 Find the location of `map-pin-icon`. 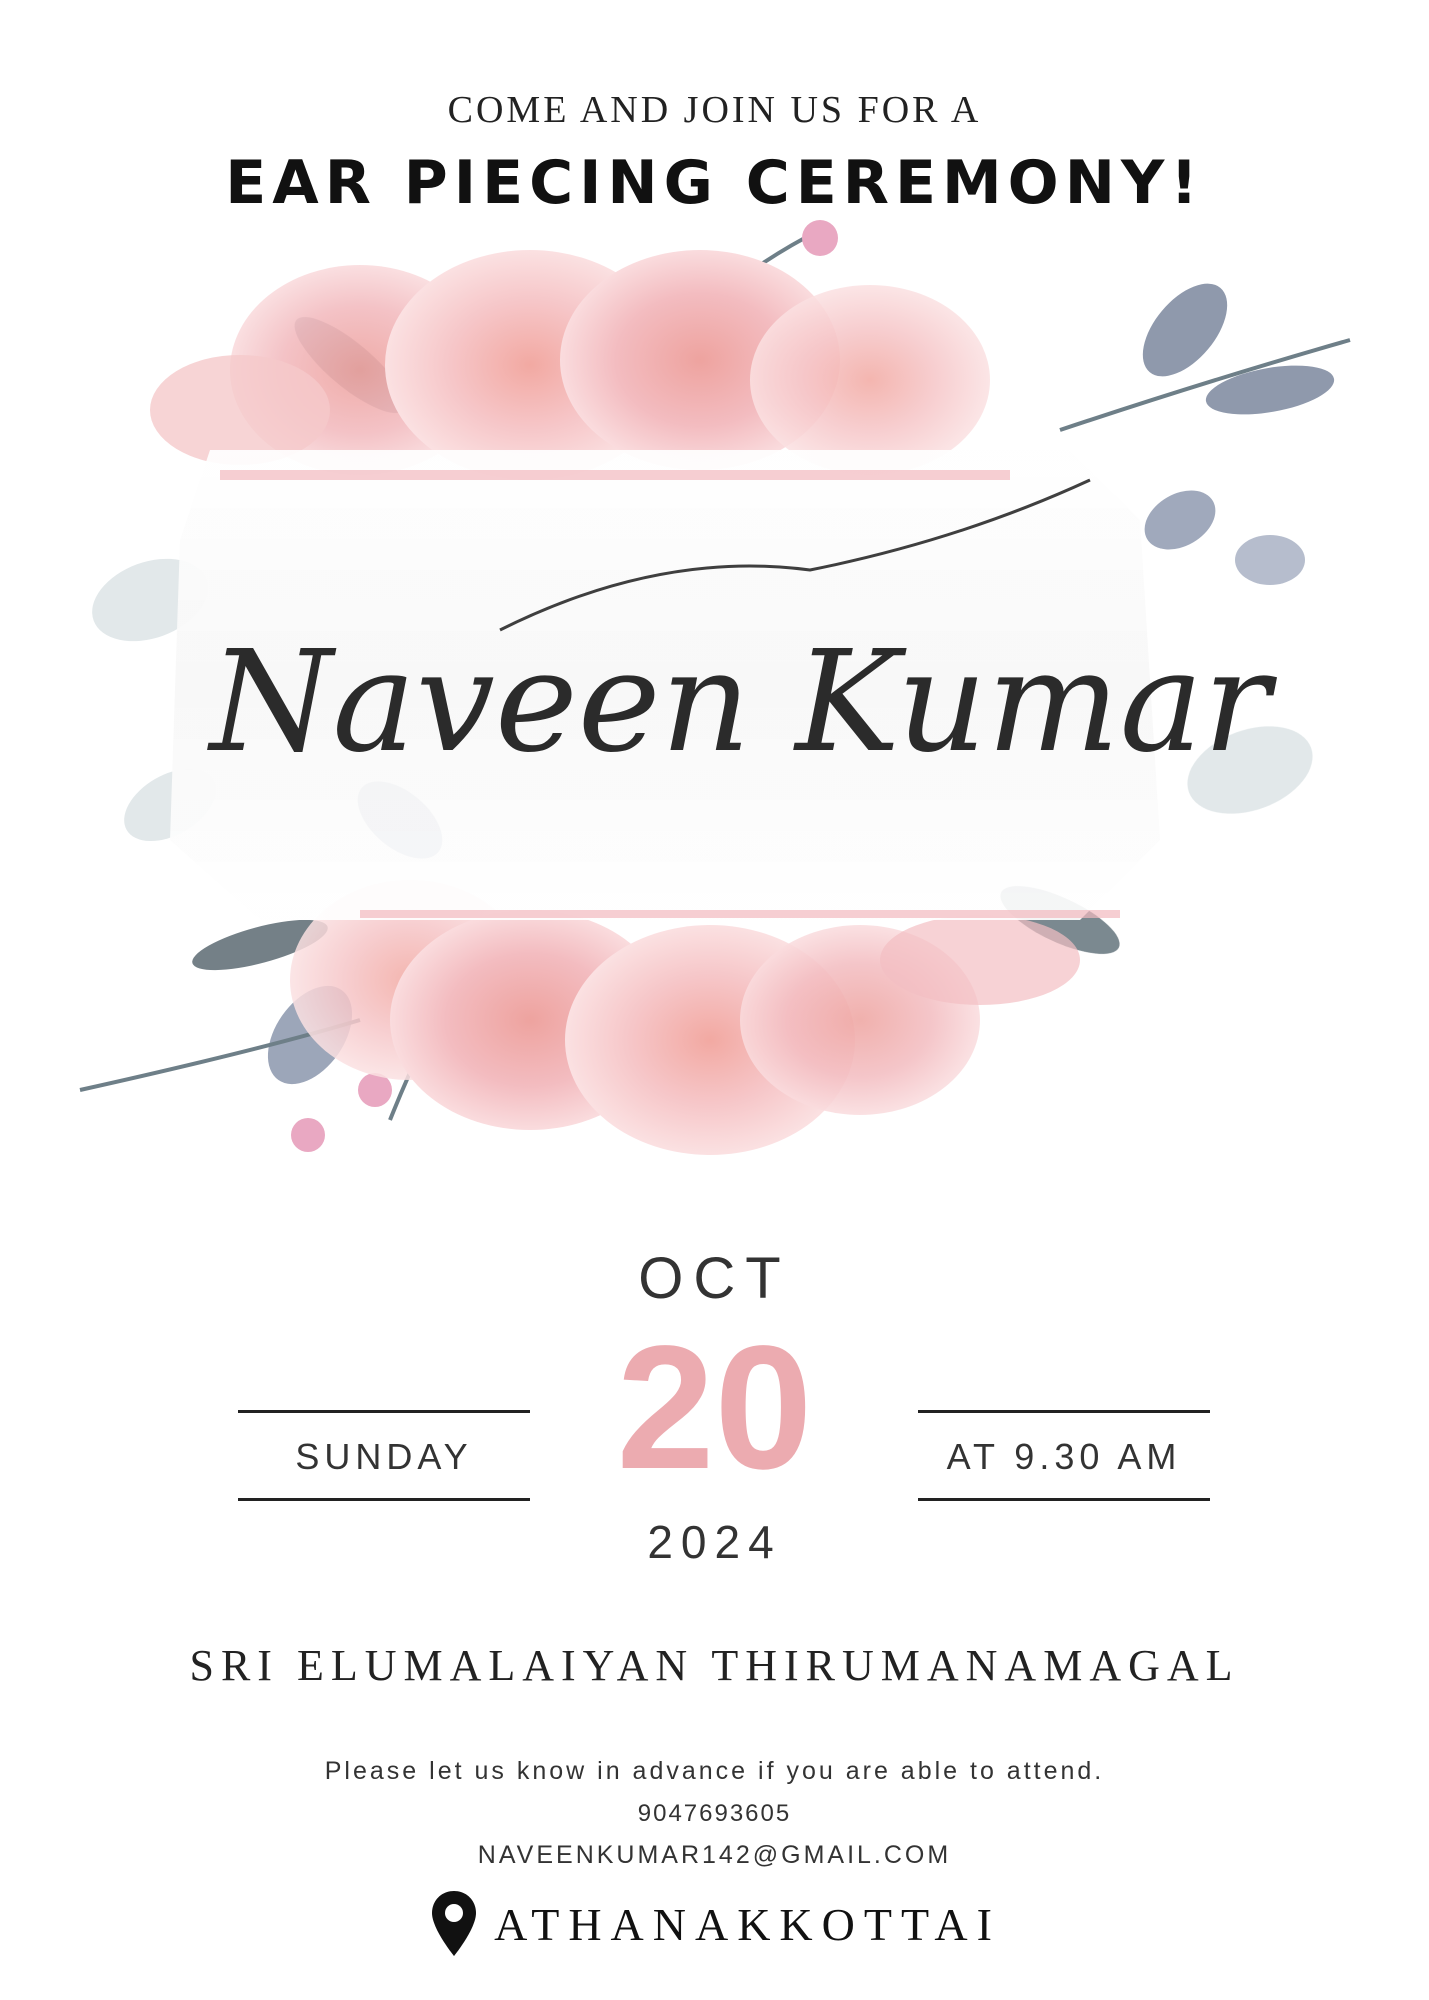

map-pin-icon is located at coordinates (454, 1923).